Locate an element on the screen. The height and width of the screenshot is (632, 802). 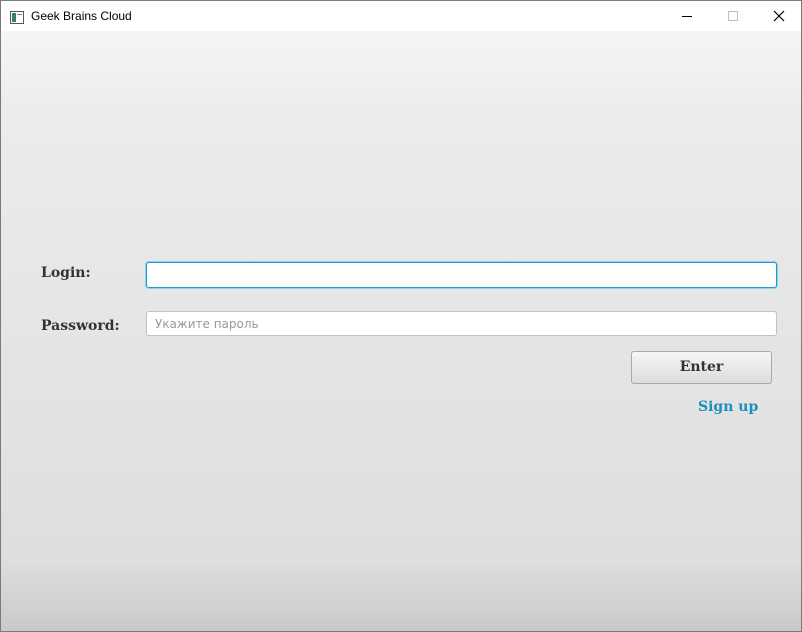
maximize-icon is located at coordinates (733, 16).